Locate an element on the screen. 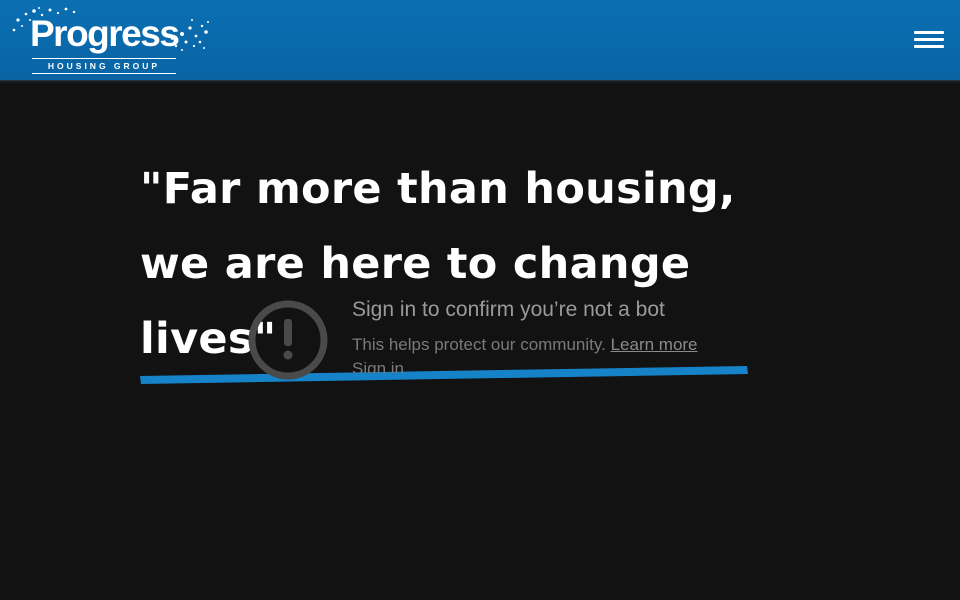 This screenshot has width=960, height=600. exclamation-circle-icon is located at coordinates (288, 340).